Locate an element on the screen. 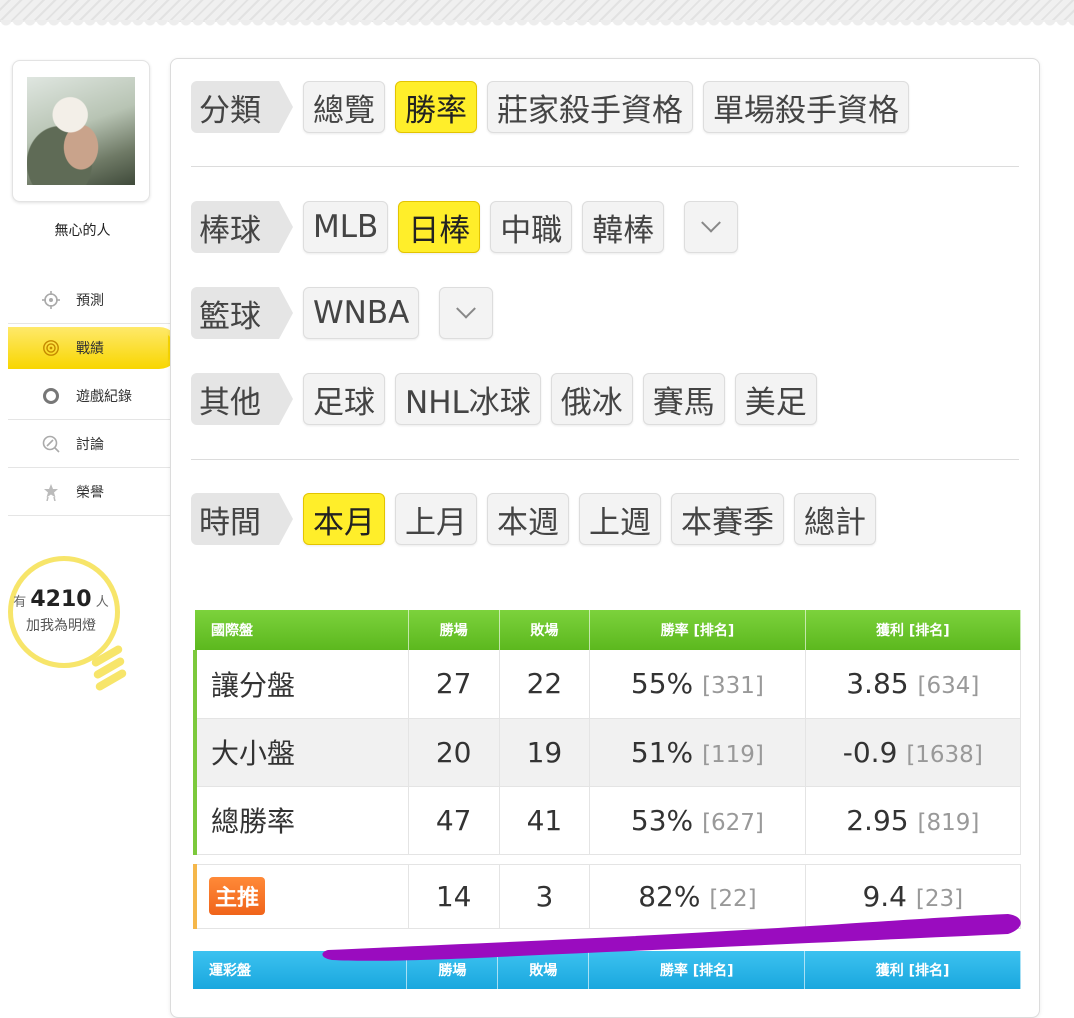 The image size is (1074, 1018). category-option-winrate: 勝率 is located at coordinates (436, 107).